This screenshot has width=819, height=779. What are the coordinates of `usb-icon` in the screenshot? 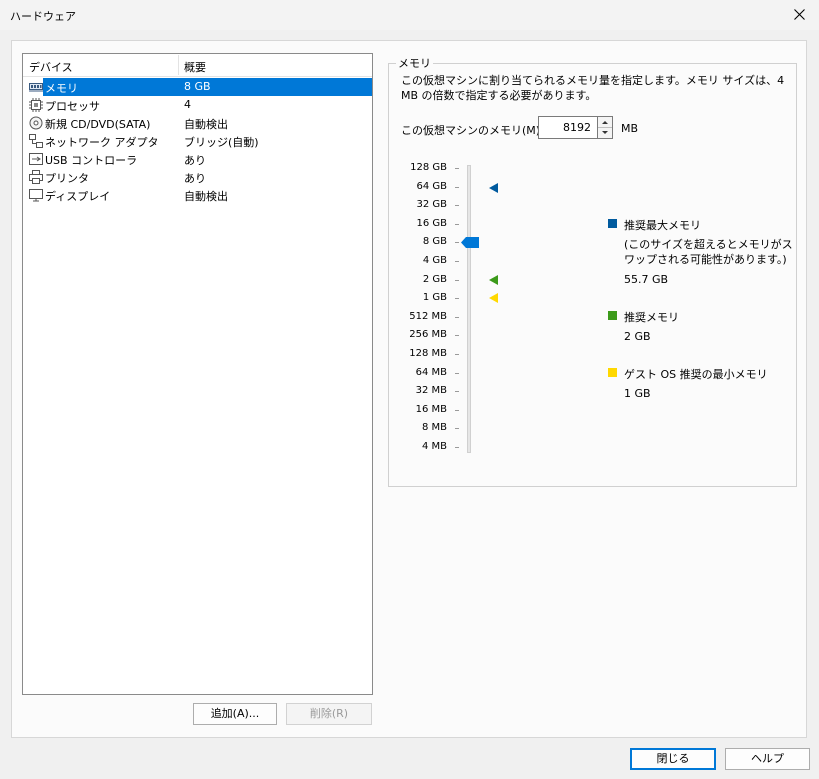 It's located at (36, 159).